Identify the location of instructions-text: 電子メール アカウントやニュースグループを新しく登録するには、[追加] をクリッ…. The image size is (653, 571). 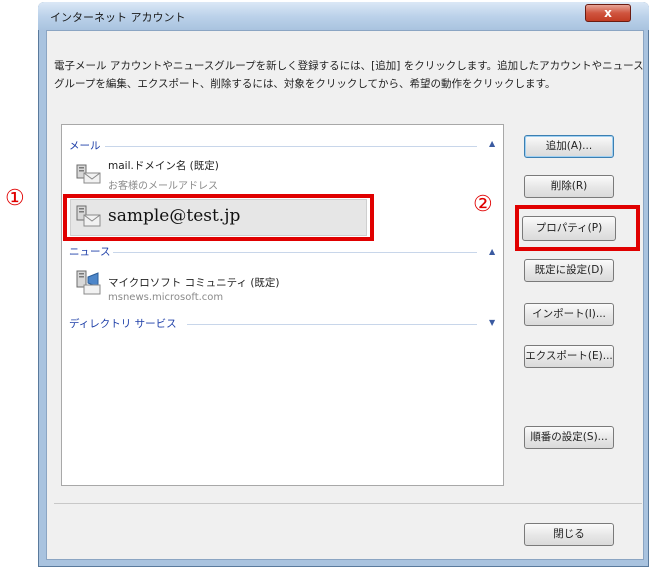
(349, 75).